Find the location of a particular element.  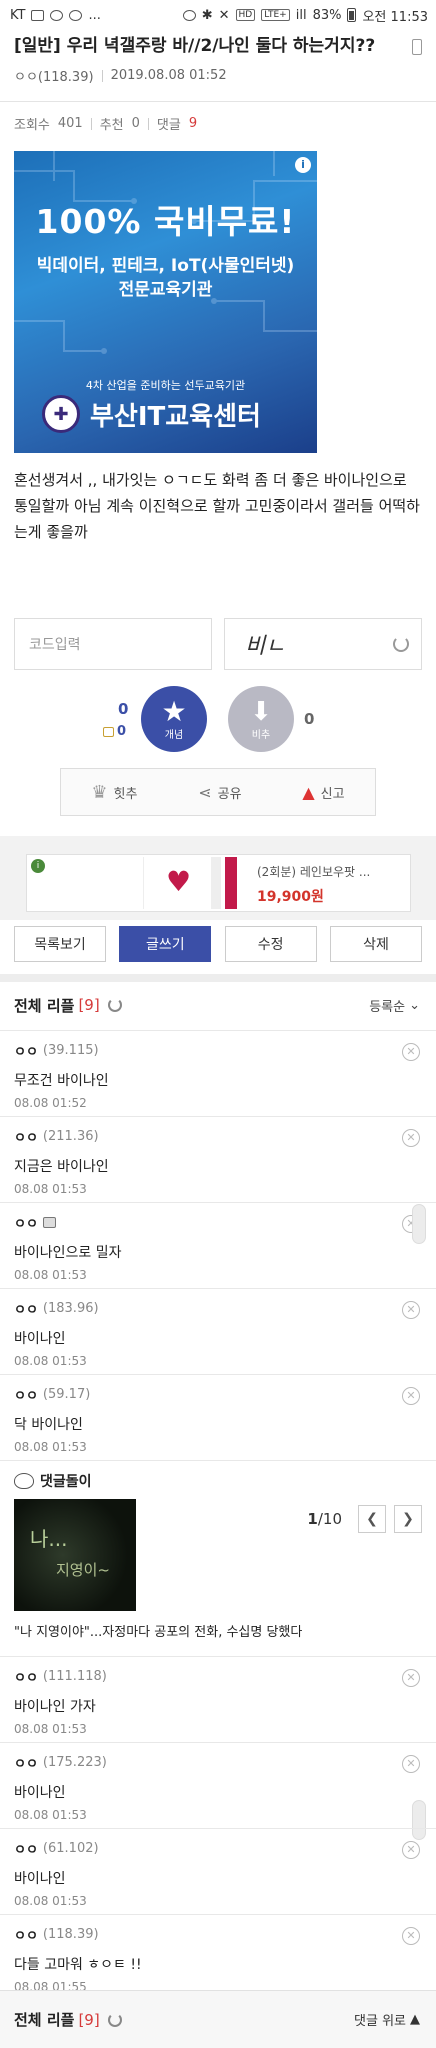

upvote-button: ★ 개념 is located at coordinates (174, 719).